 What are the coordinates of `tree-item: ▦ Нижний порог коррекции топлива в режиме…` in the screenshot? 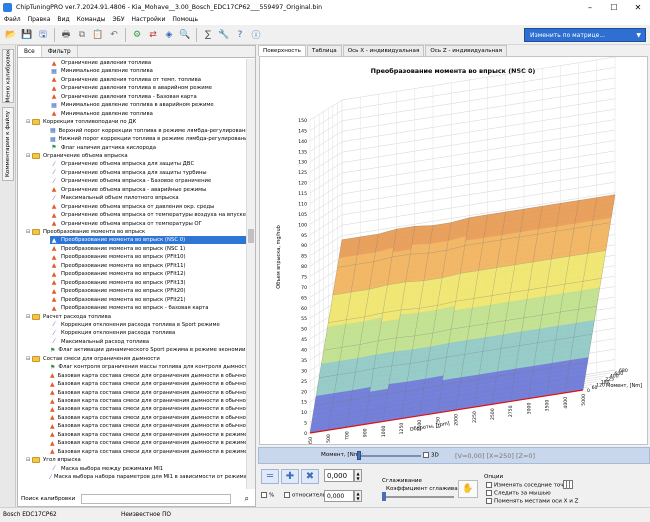 It's located at (148, 139).